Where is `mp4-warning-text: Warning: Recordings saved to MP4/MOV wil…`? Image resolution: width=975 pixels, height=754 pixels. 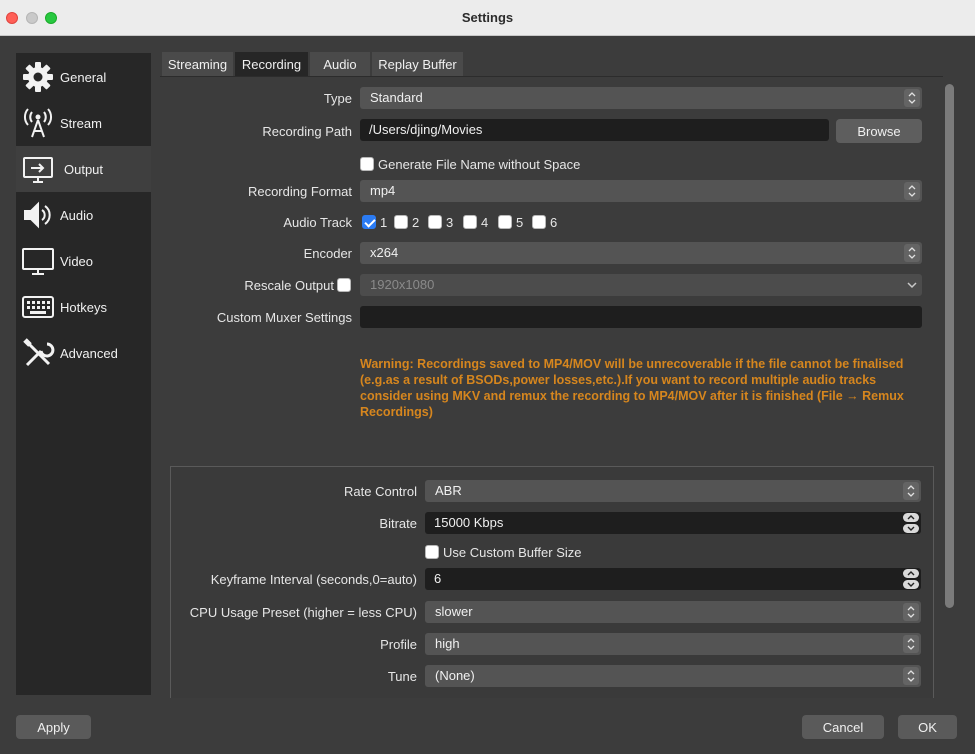
mp4-warning-text: Warning: Recordings saved to MP4/MOV wil… is located at coordinates (632, 388).